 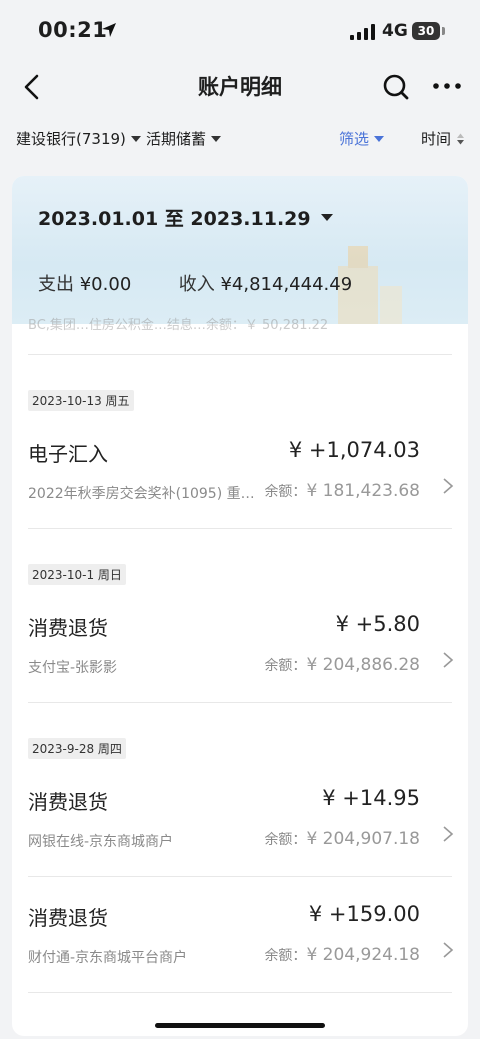 What do you see at coordinates (286, 284) in the screenshot?
I see `income-value: ¥4,814,444.49` at bounding box center [286, 284].